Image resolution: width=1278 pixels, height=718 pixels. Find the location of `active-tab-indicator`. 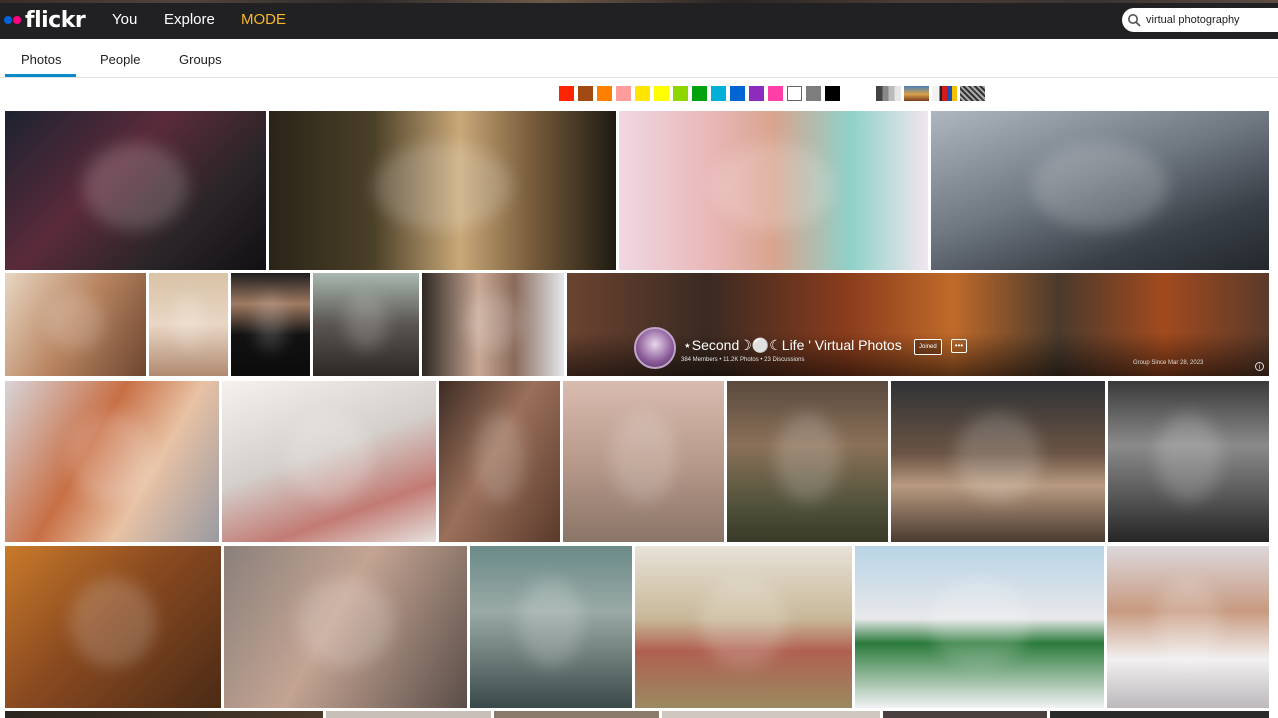

active-tab-indicator is located at coordinates (40, 75).